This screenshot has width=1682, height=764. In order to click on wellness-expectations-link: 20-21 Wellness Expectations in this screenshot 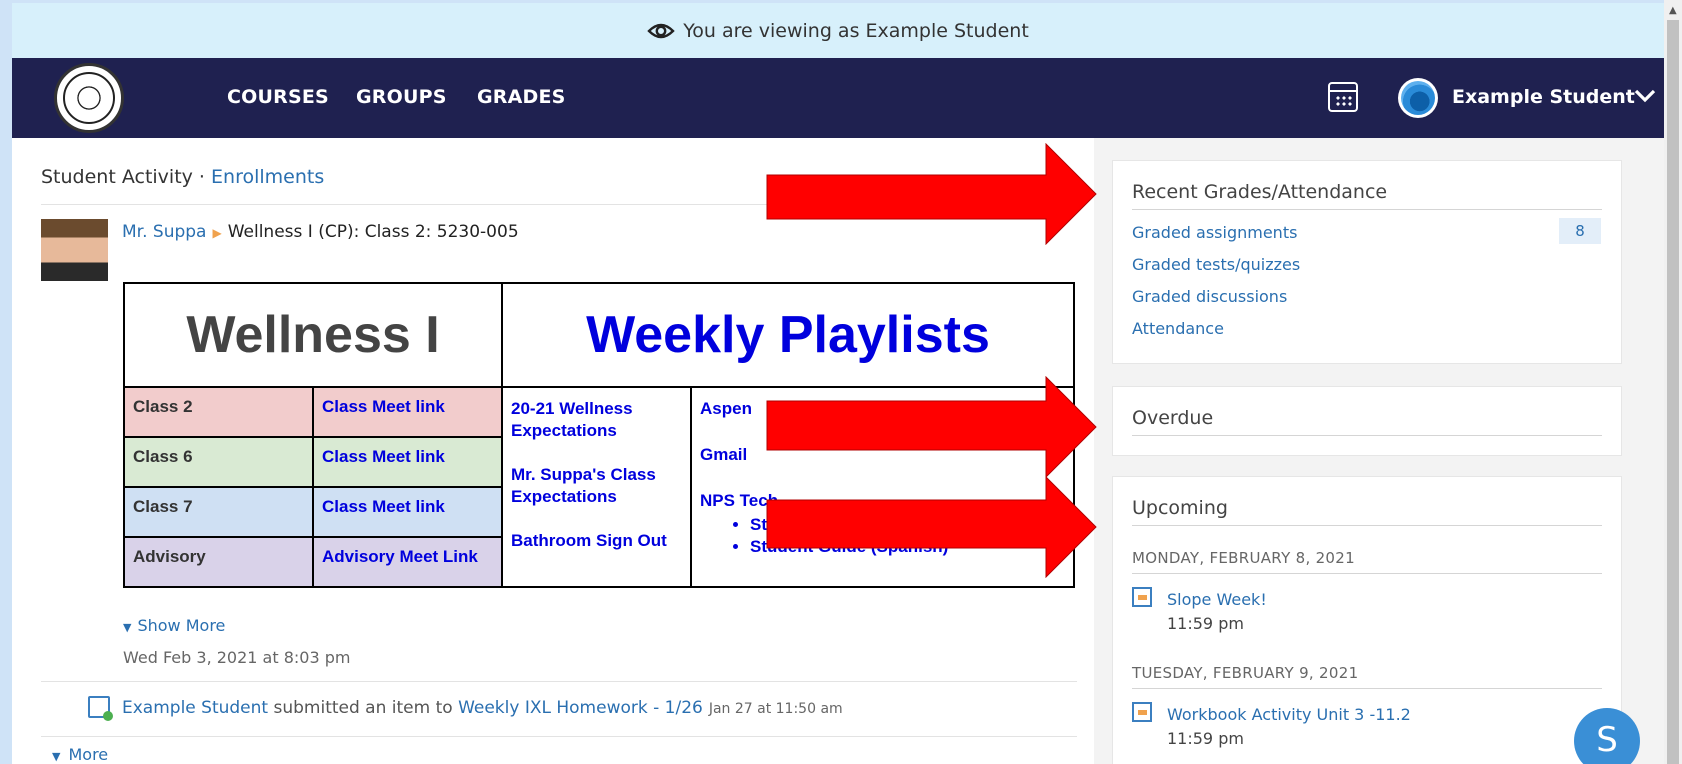, I will do `click(596, 420)`.